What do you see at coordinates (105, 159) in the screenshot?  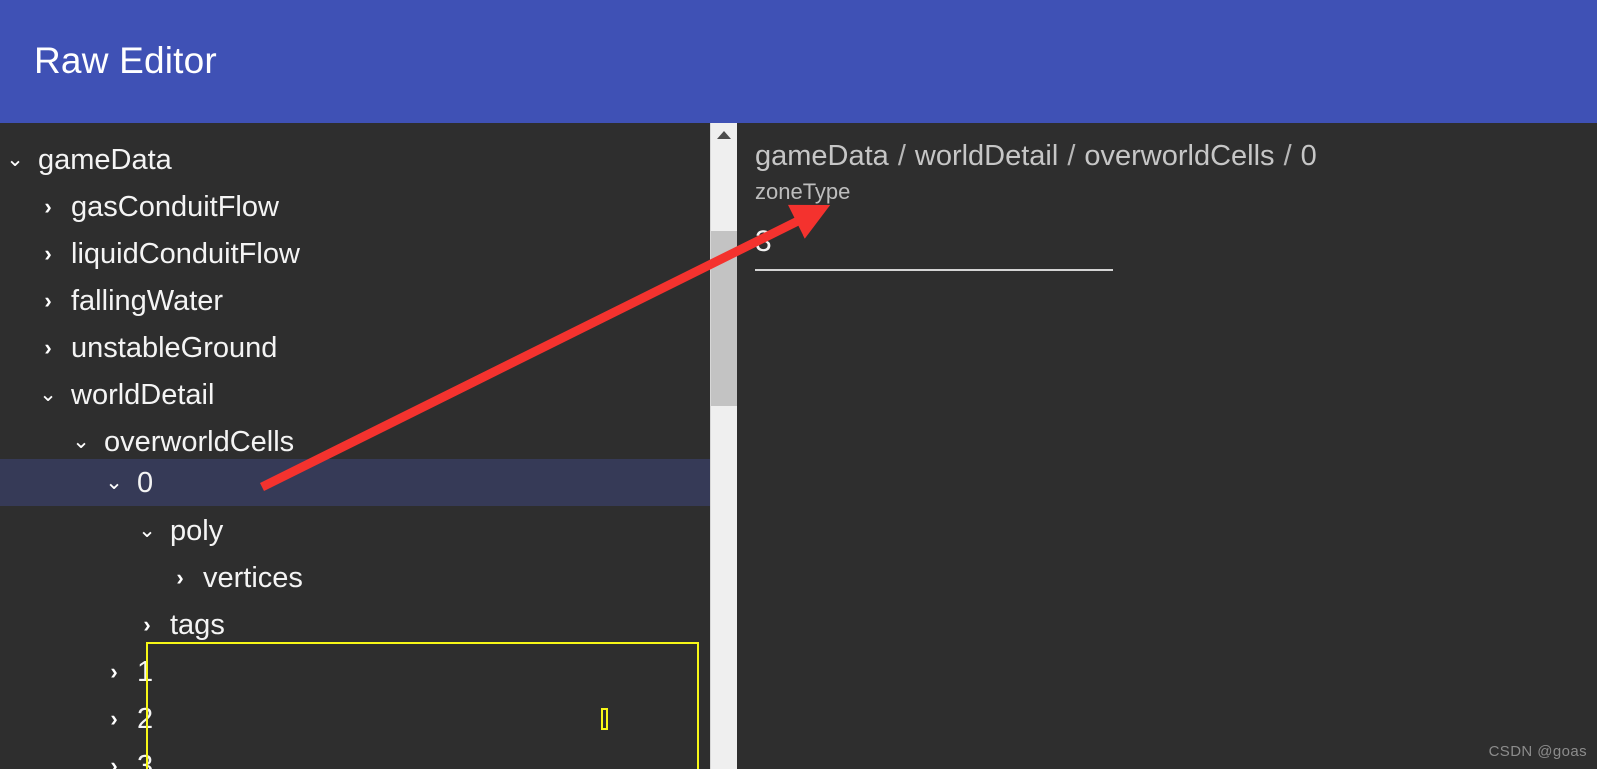 I see `tree-item-label: gameData` at bounding box center [105, 159].